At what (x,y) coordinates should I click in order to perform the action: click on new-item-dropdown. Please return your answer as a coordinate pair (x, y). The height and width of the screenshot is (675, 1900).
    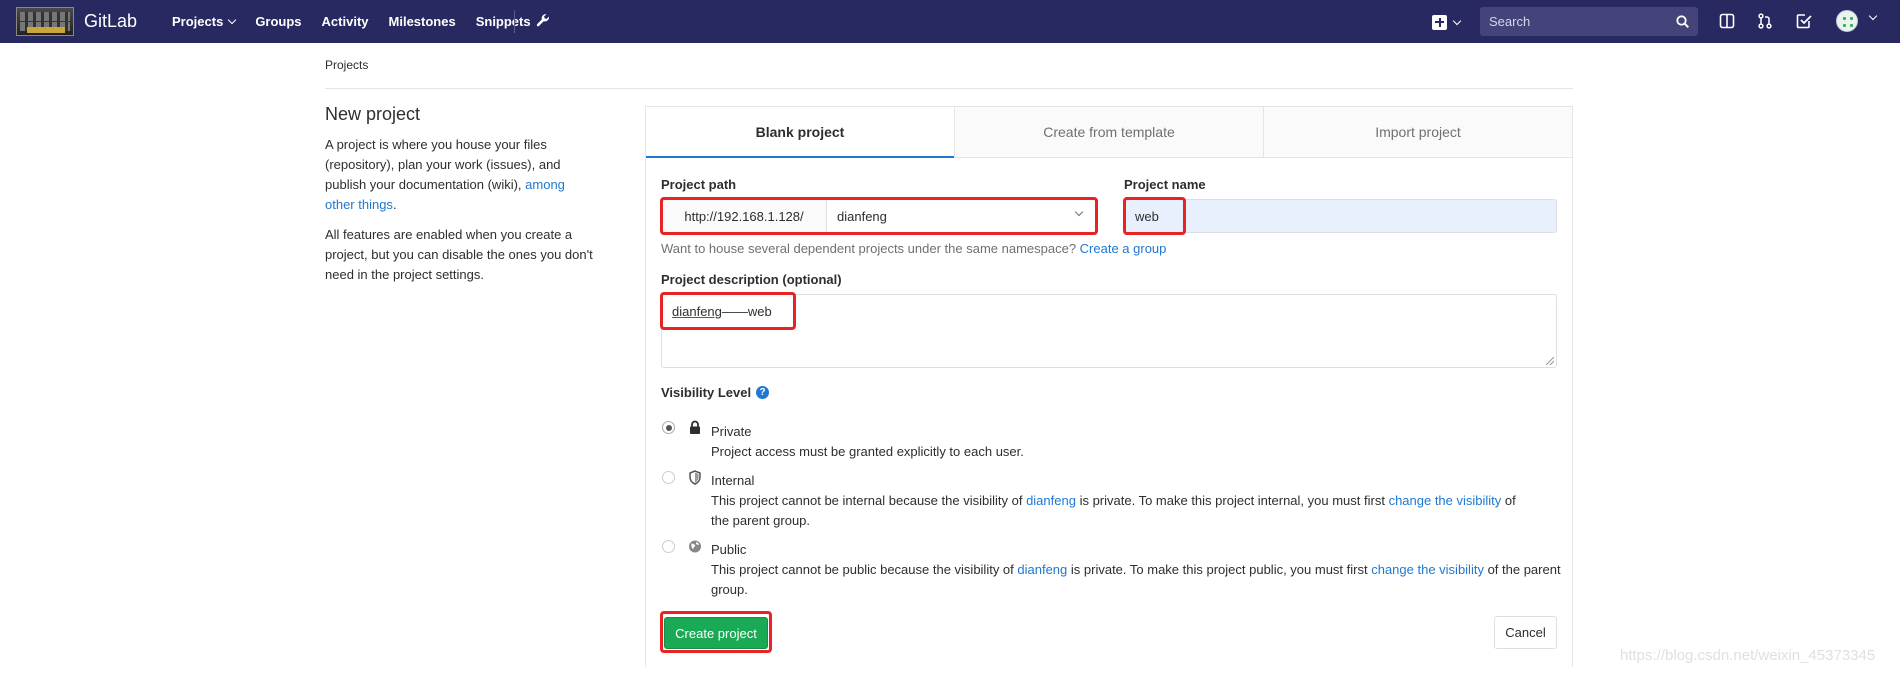
    Looking at the image, I should click on (1449, 22).